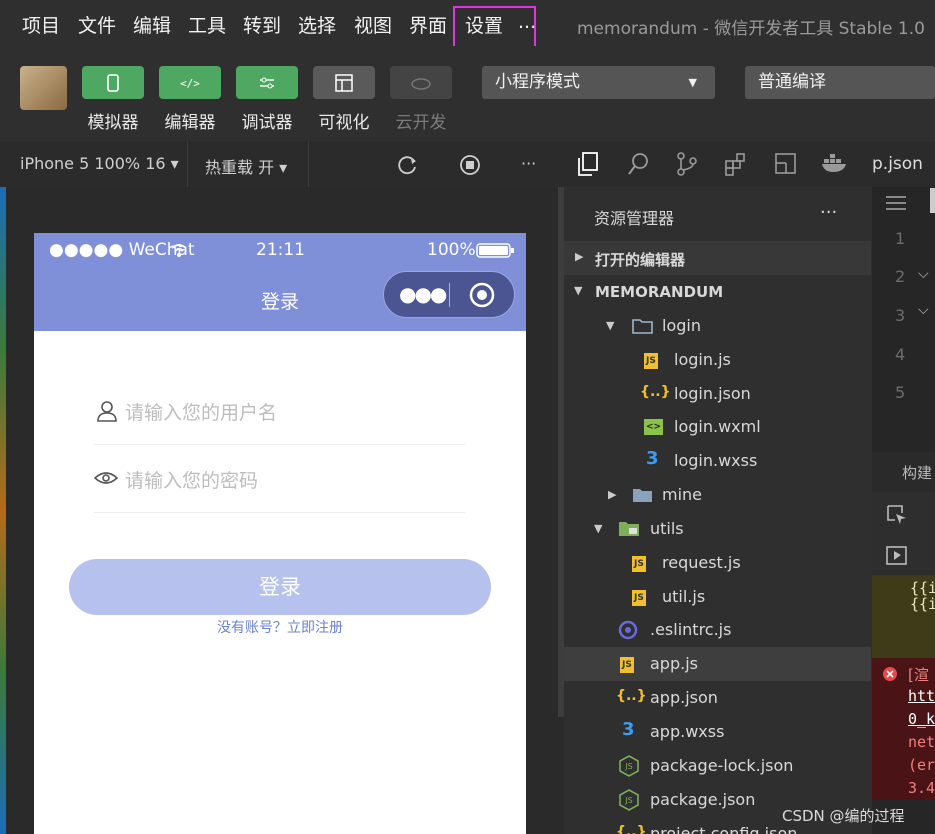  I want to click on tree-label: project.config.json, so click(724, 829).